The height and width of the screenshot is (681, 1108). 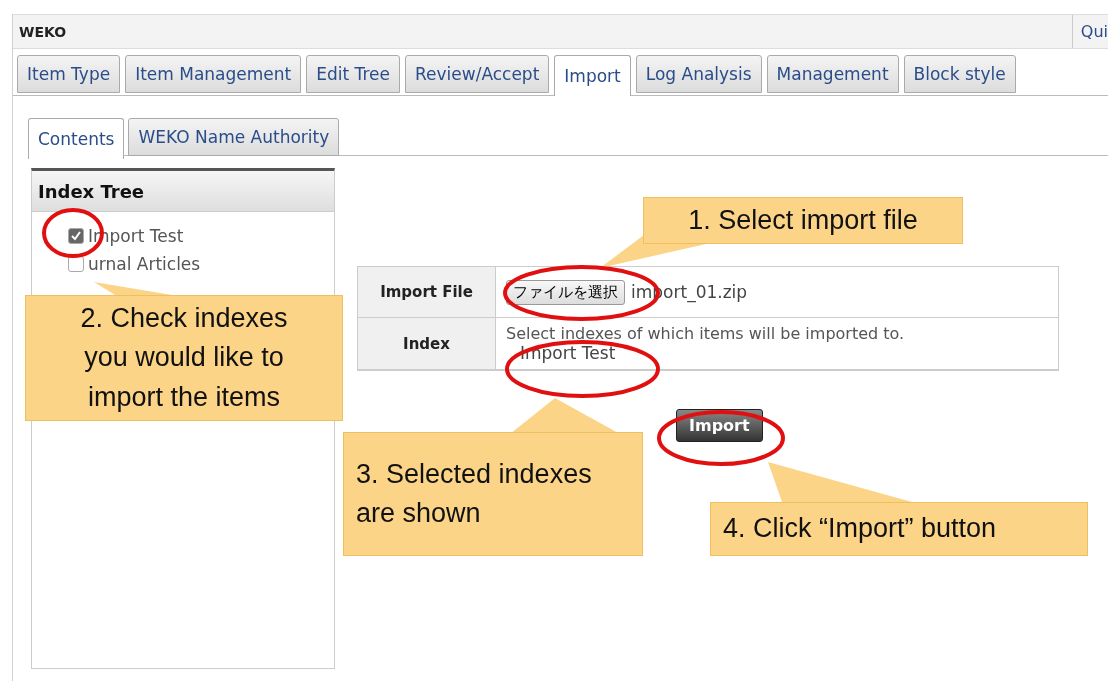 What do you see at coordinates (832, 74) in the screenshot?
I see `tab: Management` at bounding box center [832, 74].